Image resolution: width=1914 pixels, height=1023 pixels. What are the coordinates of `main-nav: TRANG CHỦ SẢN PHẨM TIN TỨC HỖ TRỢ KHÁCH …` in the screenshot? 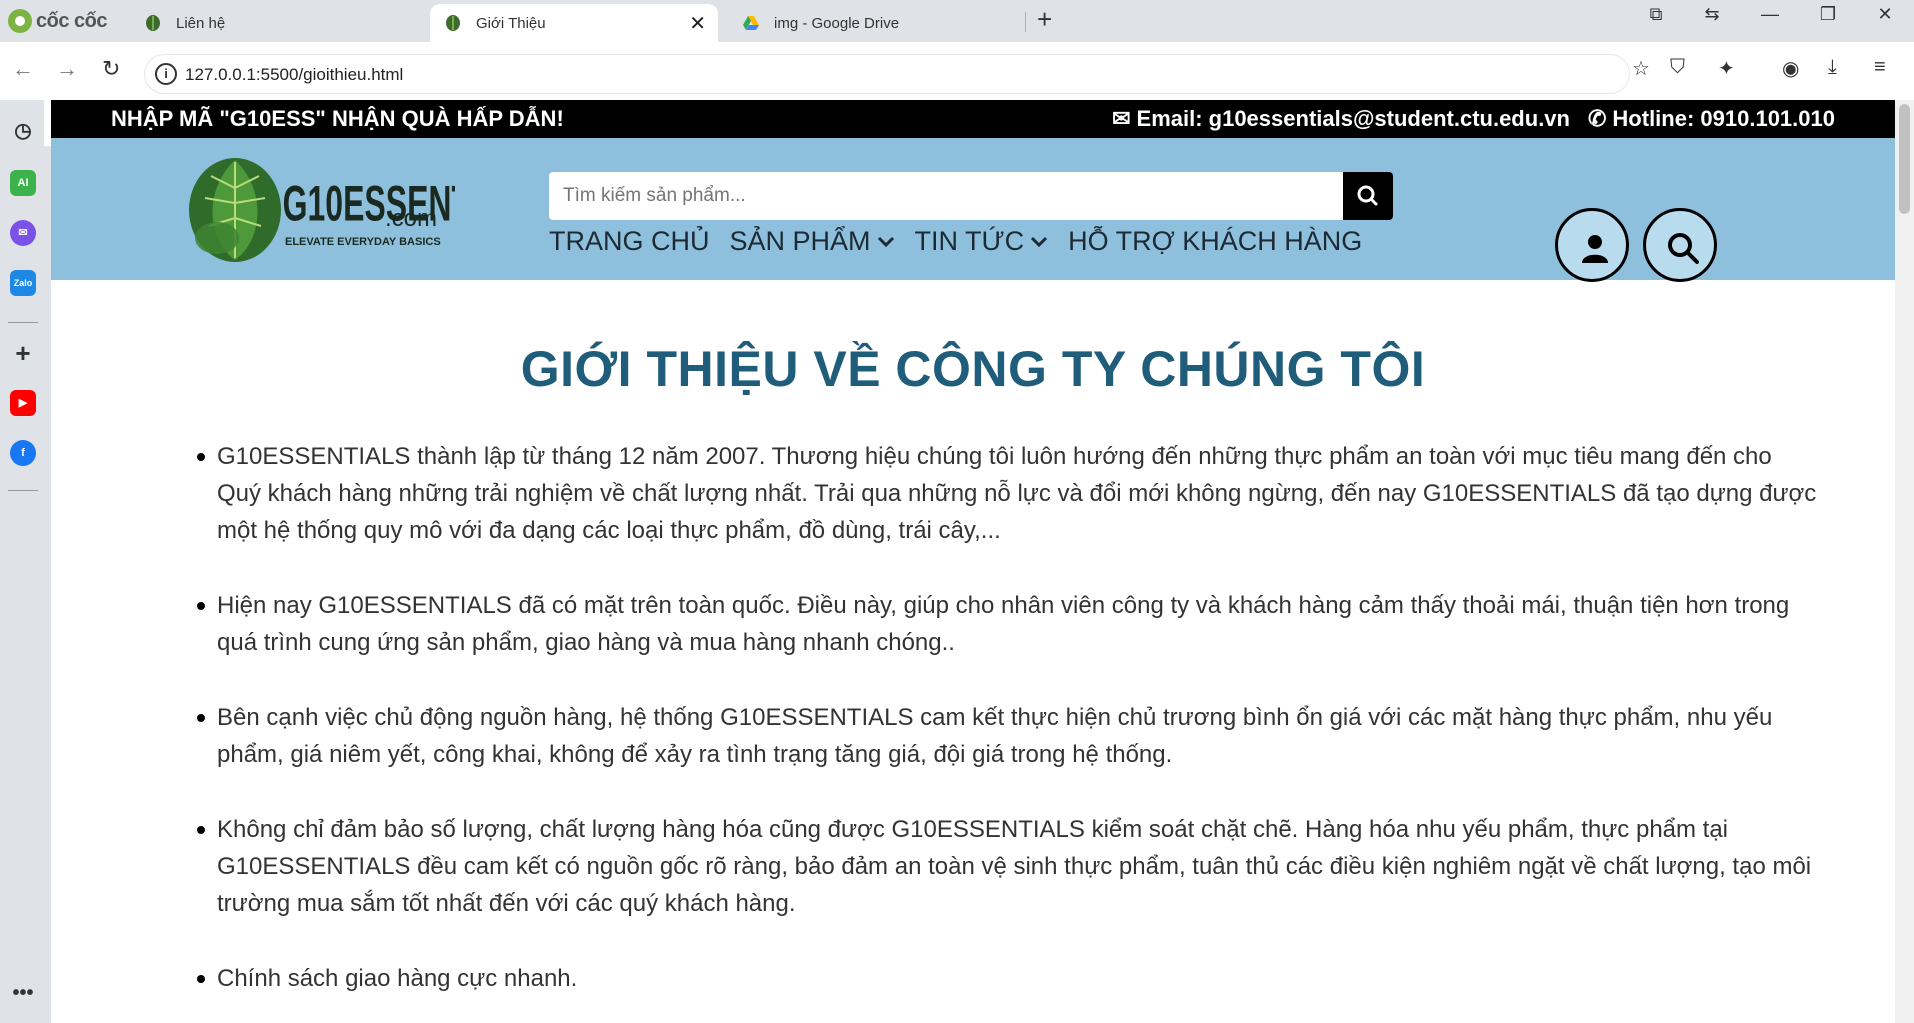 It's located at (955, 241).